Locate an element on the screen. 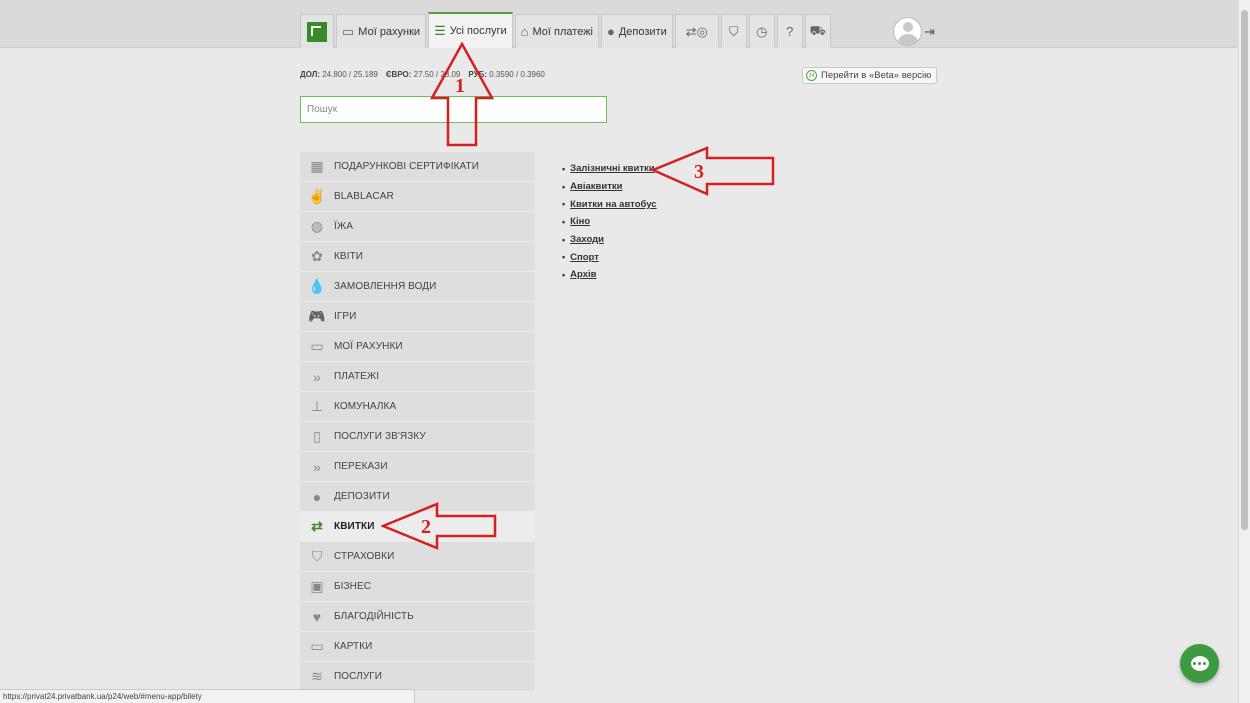 Image resolution: width=1250 pixels, height=703 pixels. chat-bubble-icon is located at coordinates (1199, 663).